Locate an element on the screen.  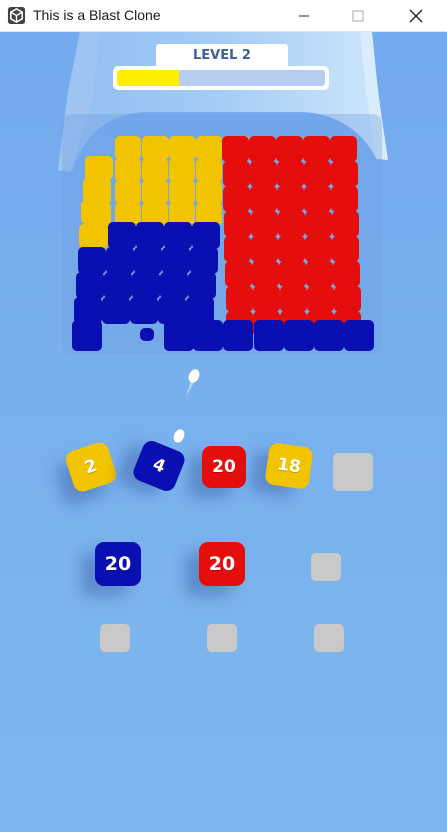
title-bar: This is a Blast Clone is located at coordinates (223, 16).